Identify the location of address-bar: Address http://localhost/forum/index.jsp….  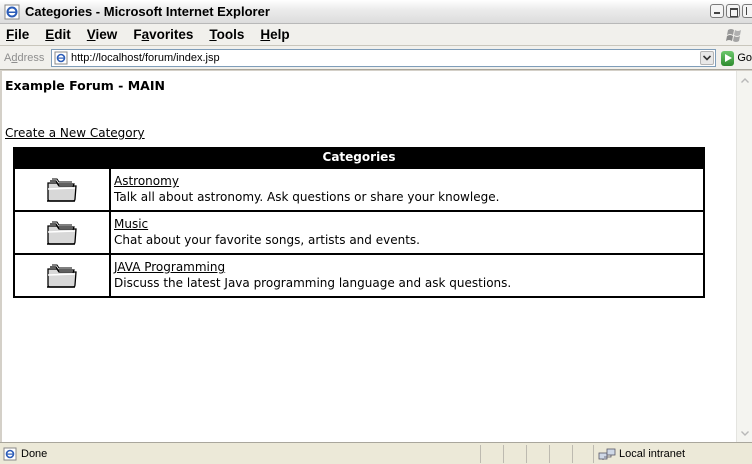
(376, 58).